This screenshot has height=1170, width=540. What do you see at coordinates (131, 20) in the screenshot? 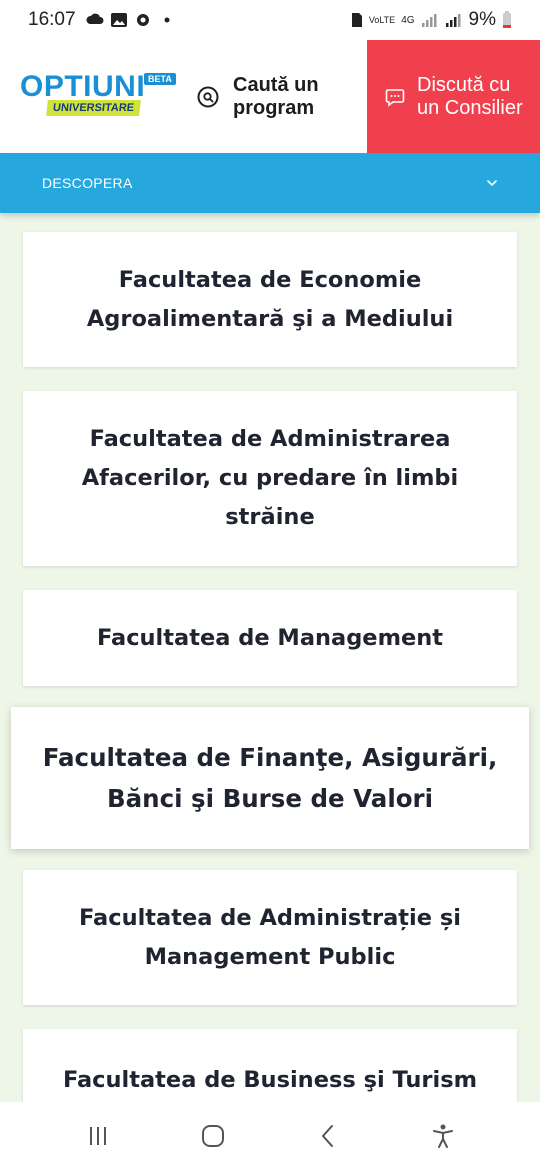
I see `notification-icons` at bounding box center [131, 20].